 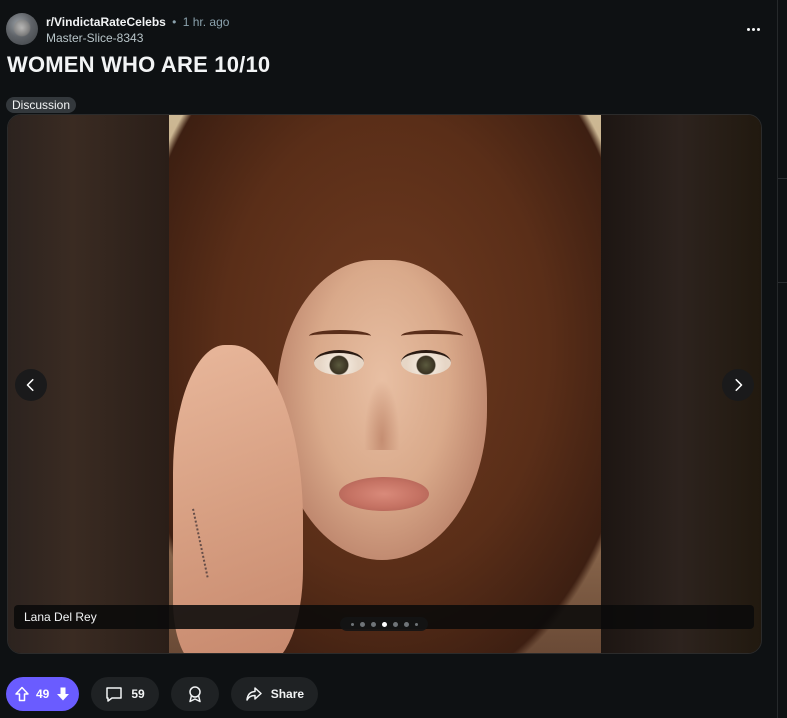 I want to click on post-meta: r/VindictaRateCelebs • 1 hr. ago, so click(x=137, y=22).